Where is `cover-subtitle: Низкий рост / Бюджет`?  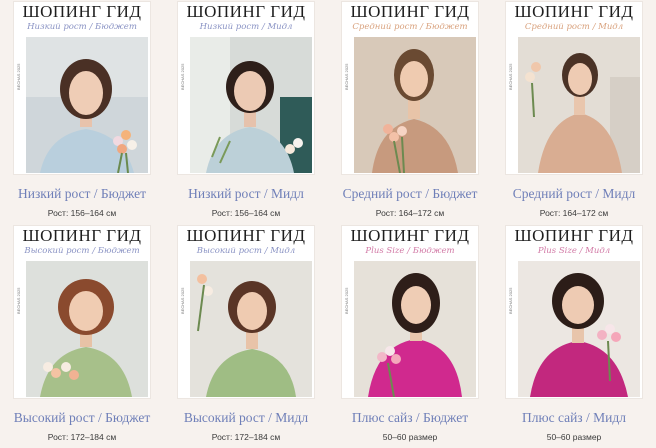
cover-subtitle: Низкий рост / Бюджет is located at coordinates (82, 27).